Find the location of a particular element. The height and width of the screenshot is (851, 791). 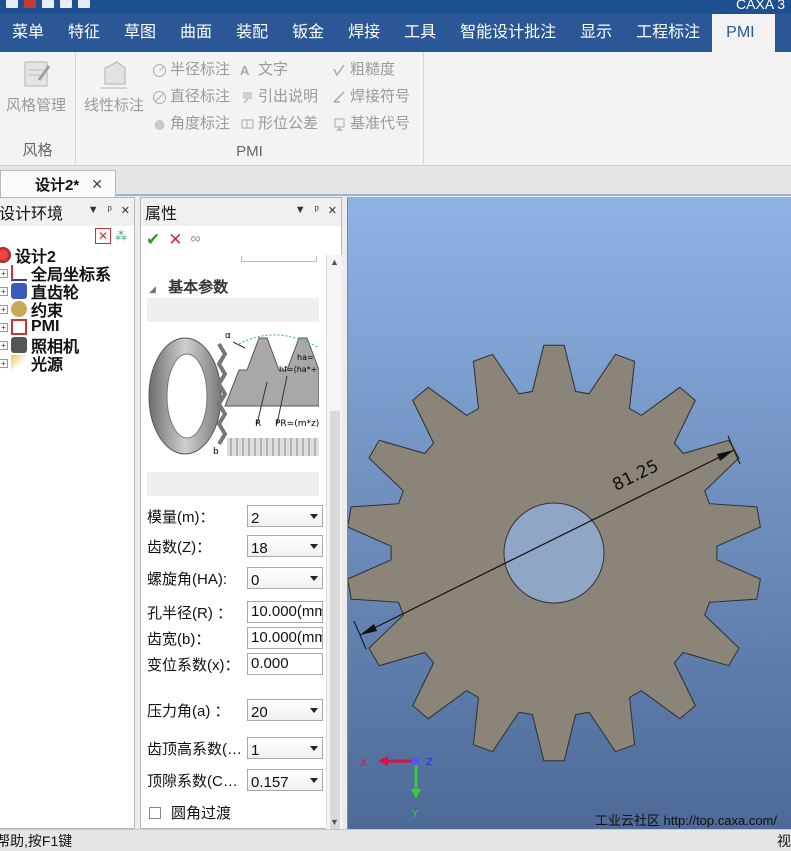

leader-note-button: 引出说明 is located at coordinates (279, 97).